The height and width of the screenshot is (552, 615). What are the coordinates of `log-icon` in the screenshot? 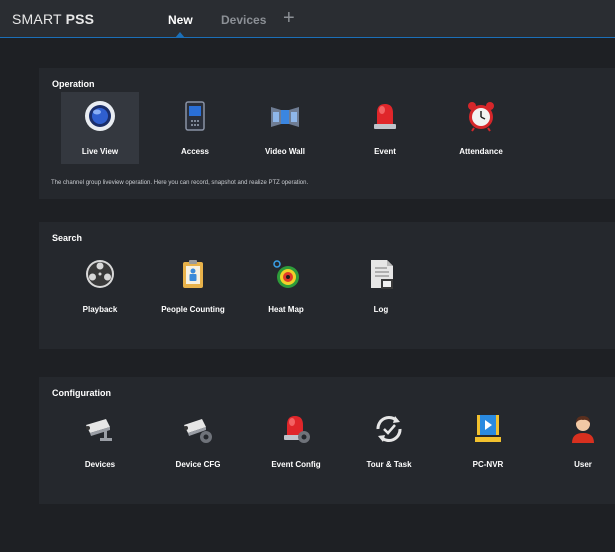 It's located at (382, 274).